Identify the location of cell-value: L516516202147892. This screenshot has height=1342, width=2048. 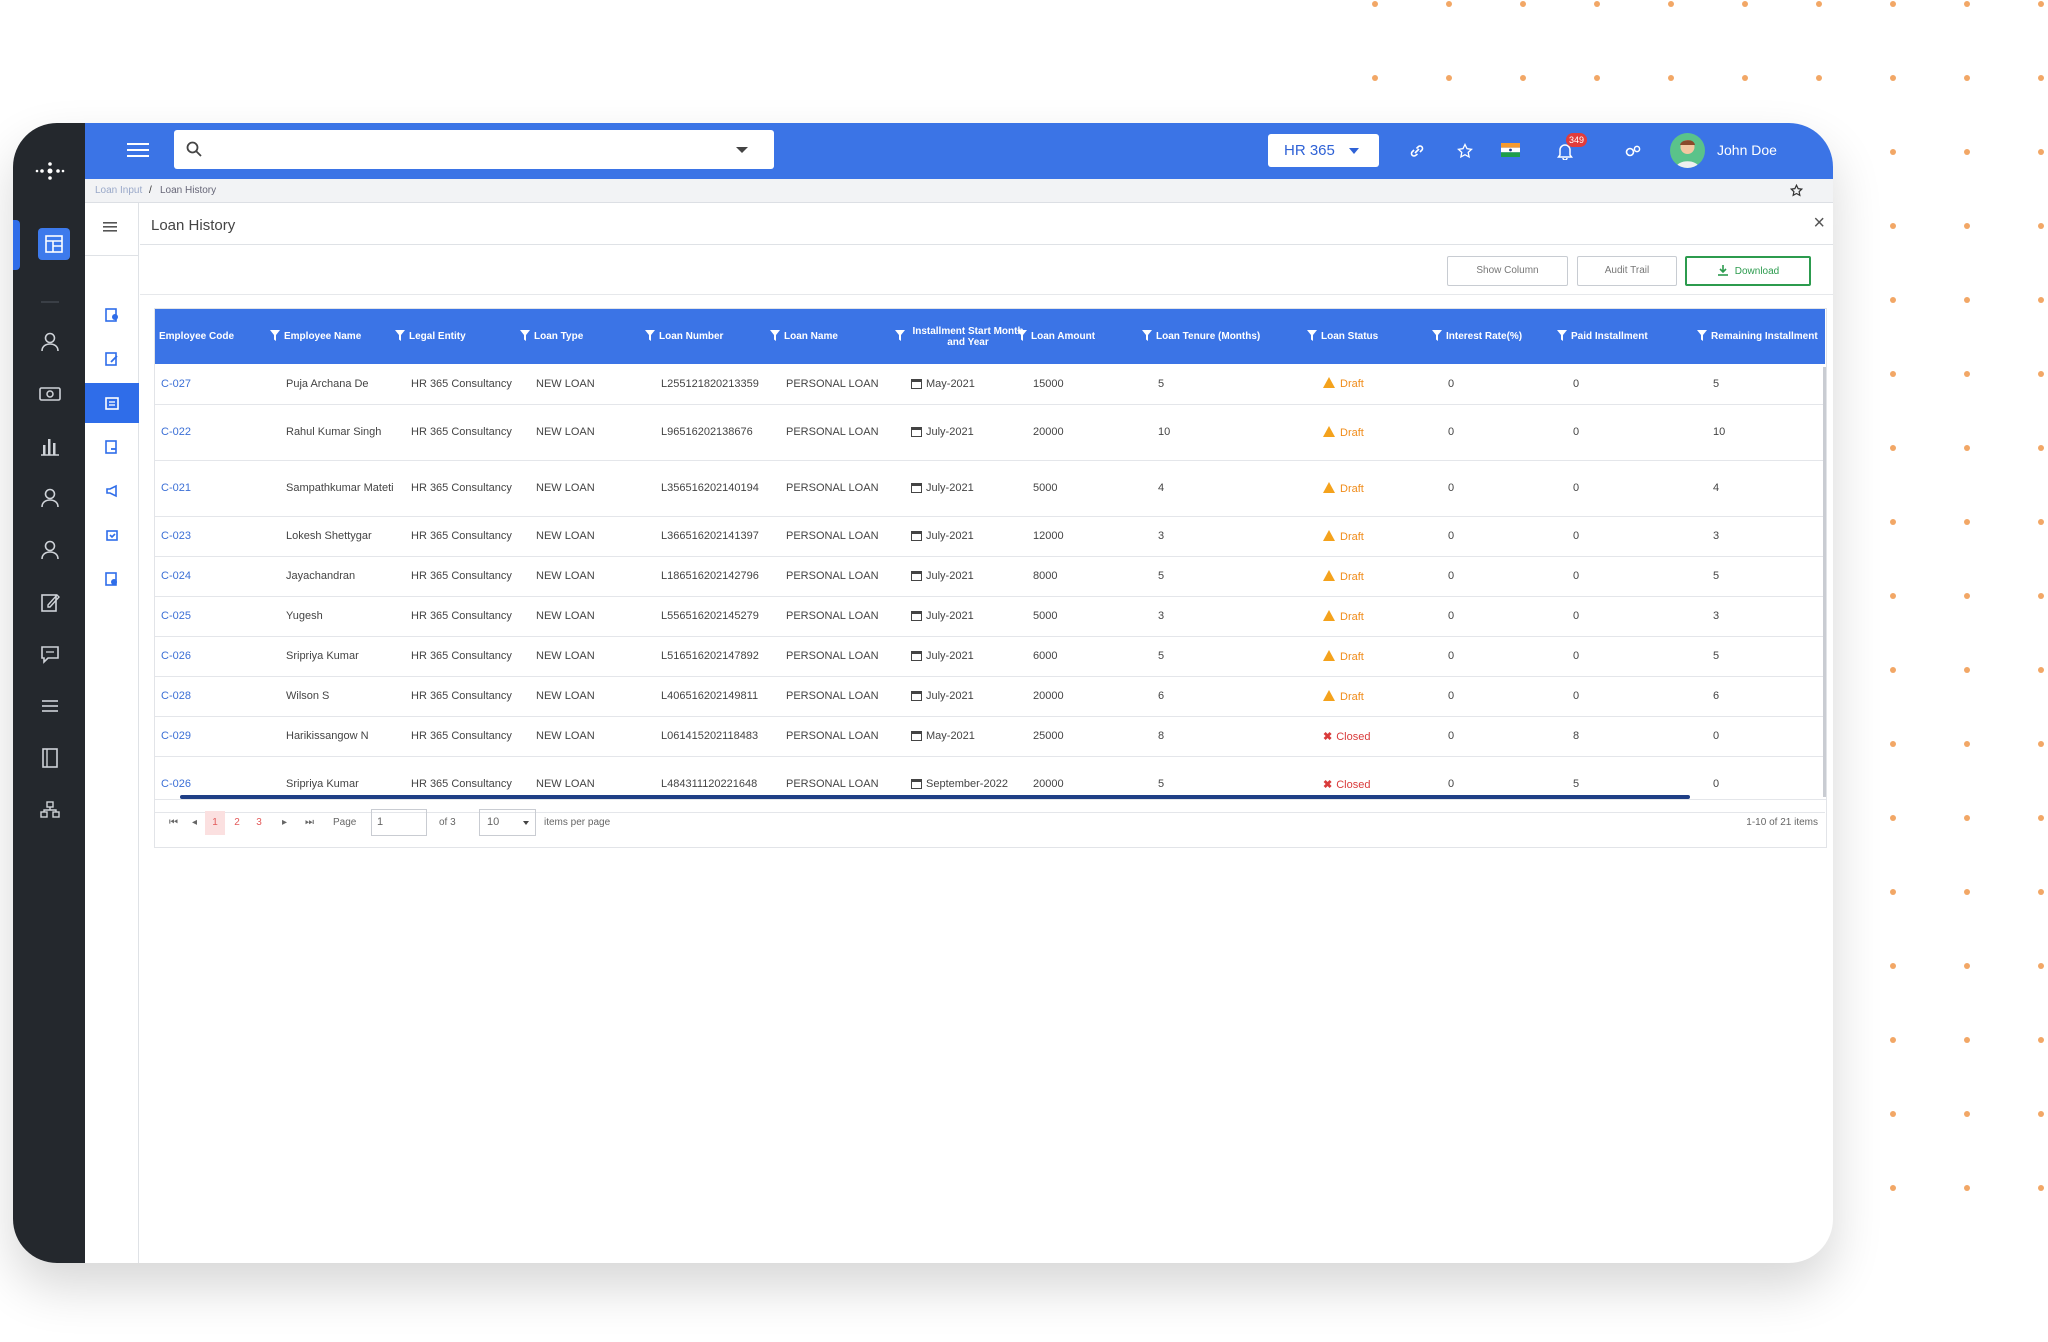
(710, 656).